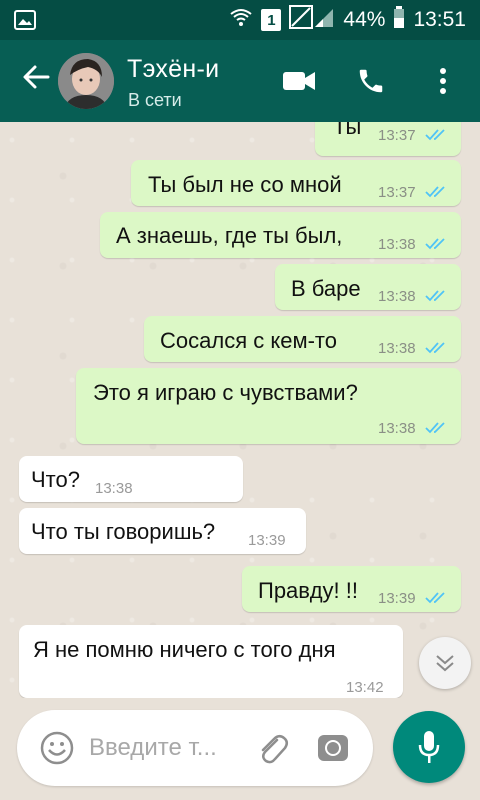 Image resolution: width=480 pixels, height=800 pixels. I want to click on status-bar: 1 44% 13:51, so click(240, 20).